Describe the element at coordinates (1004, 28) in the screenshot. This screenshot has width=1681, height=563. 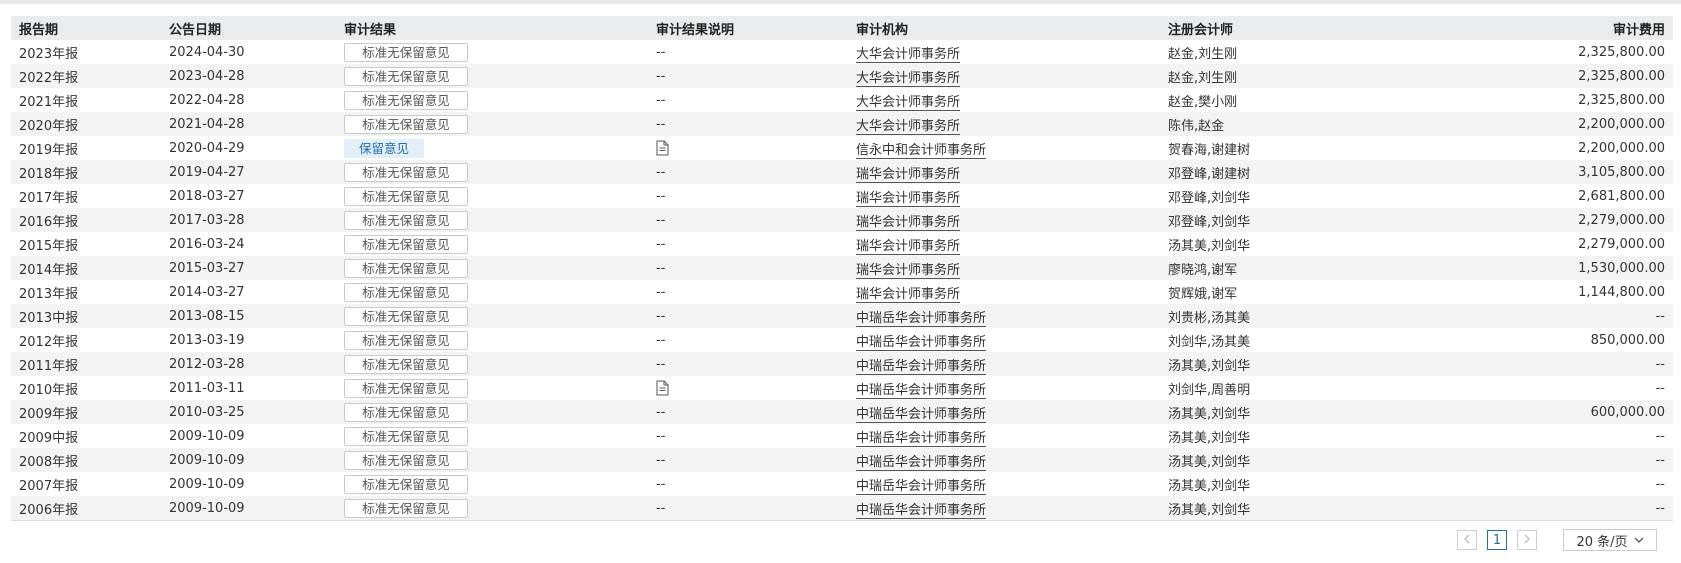
I see `header-firm: 审计机构` at that location.